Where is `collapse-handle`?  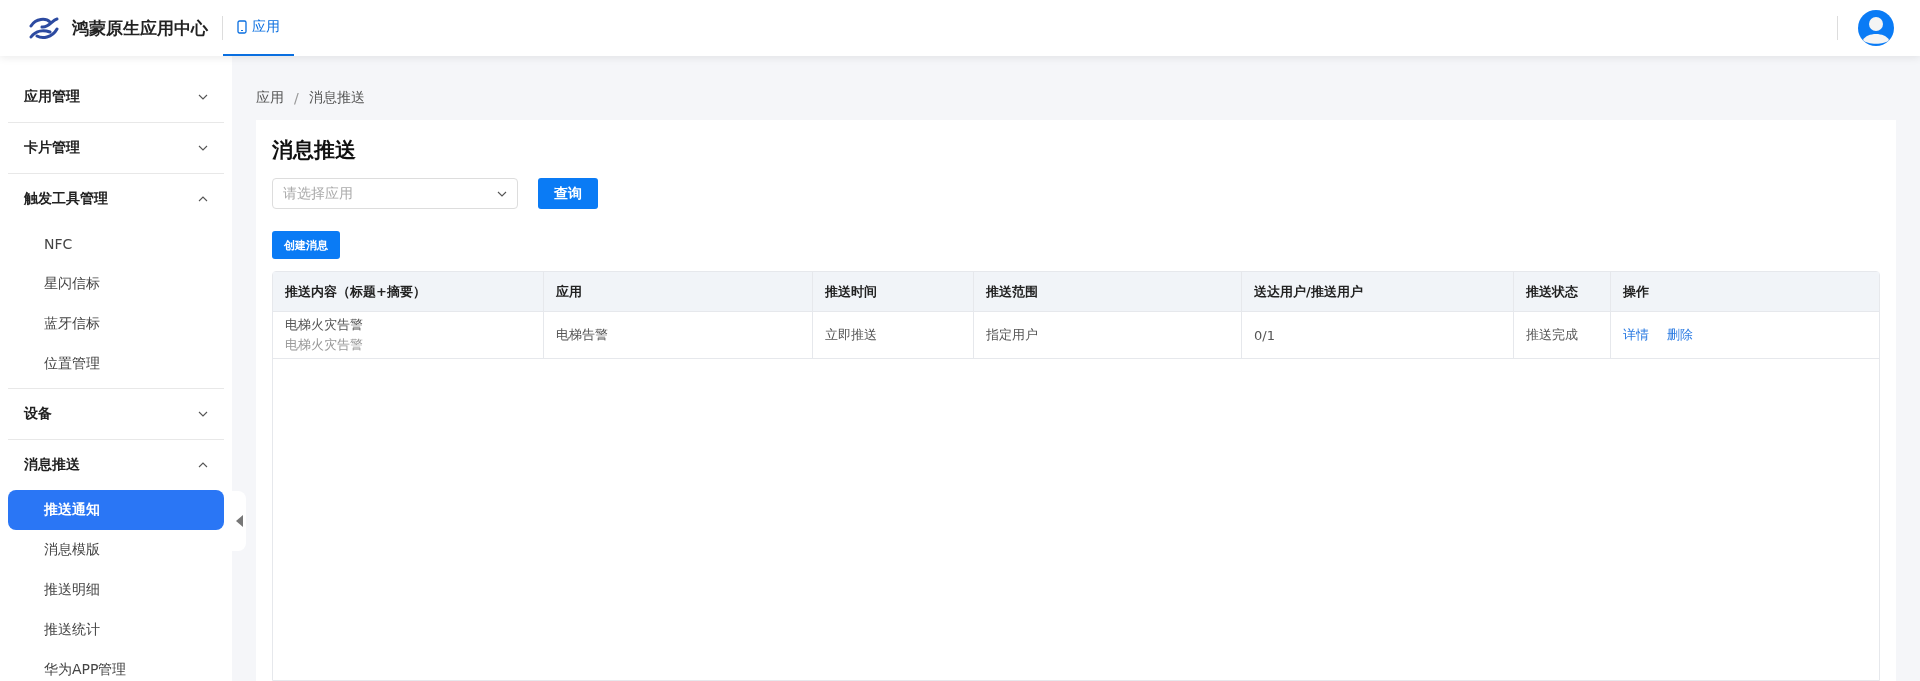
collapse-handle is located at coordinates (239, 521).